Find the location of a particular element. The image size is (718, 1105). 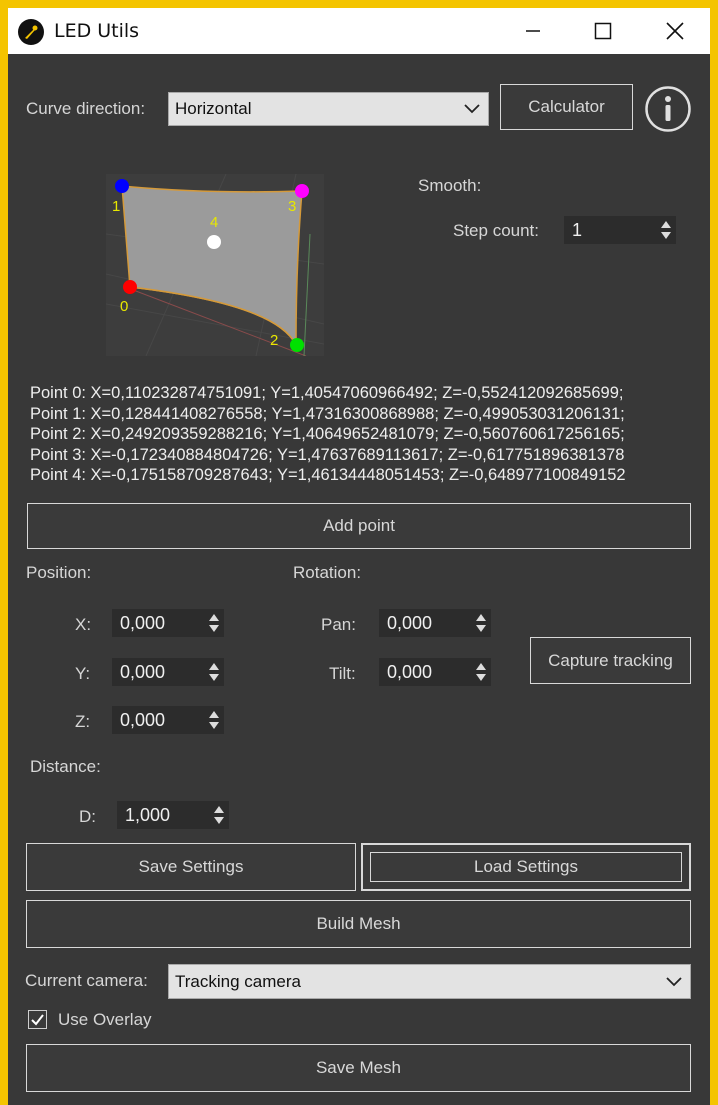

curve-preview: 1 3 4 0 2 is located at coordinates (215, 265).